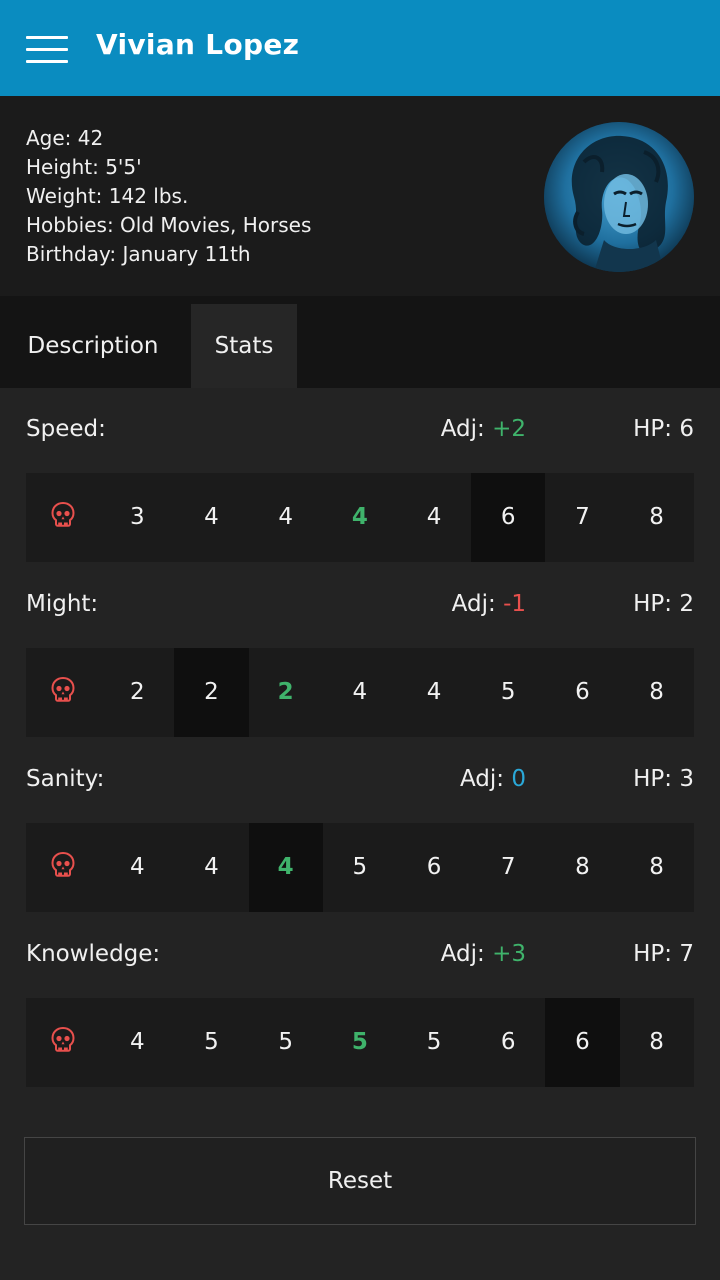 The height and width of the screenshot is (1280, 720). Describe the element at coordinates (198, 44) in the screenshot. I see `page-title: Vivian Lopez` at that location.